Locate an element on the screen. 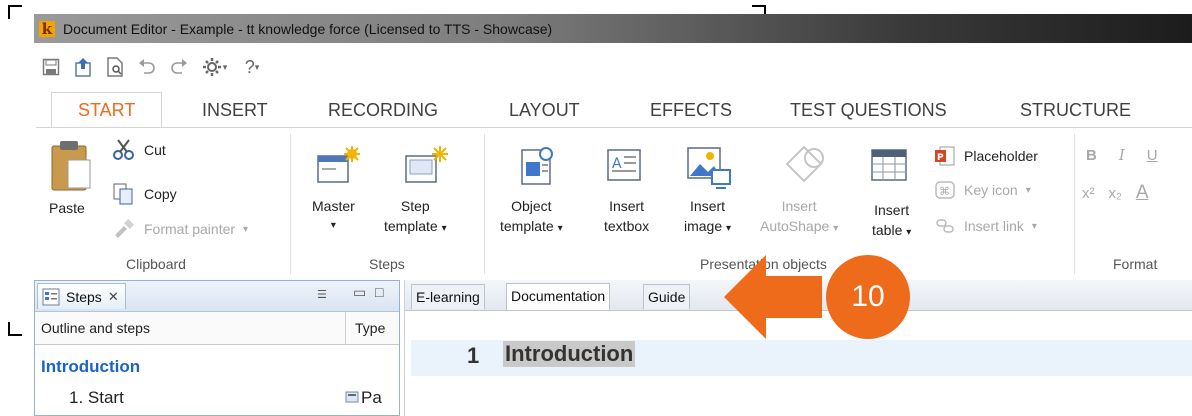 The width and height of the screenshot is (1192, 416). callout-arrow is located at coordinates (773, 297).